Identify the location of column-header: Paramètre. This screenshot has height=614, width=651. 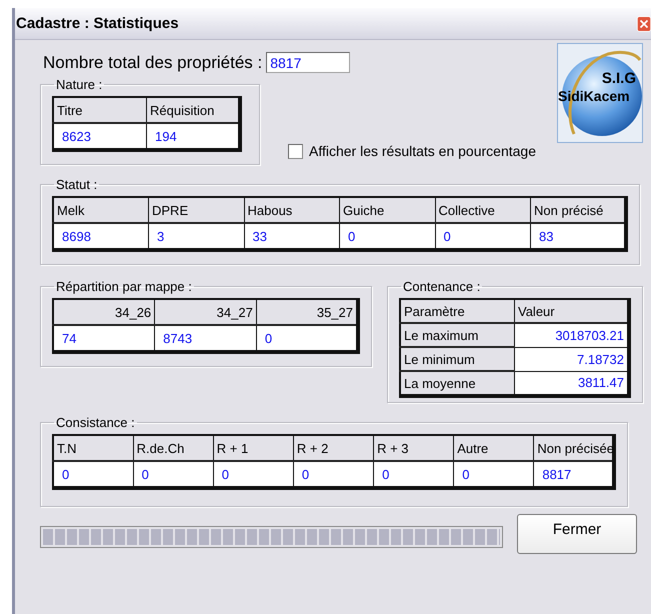
(457, 311).